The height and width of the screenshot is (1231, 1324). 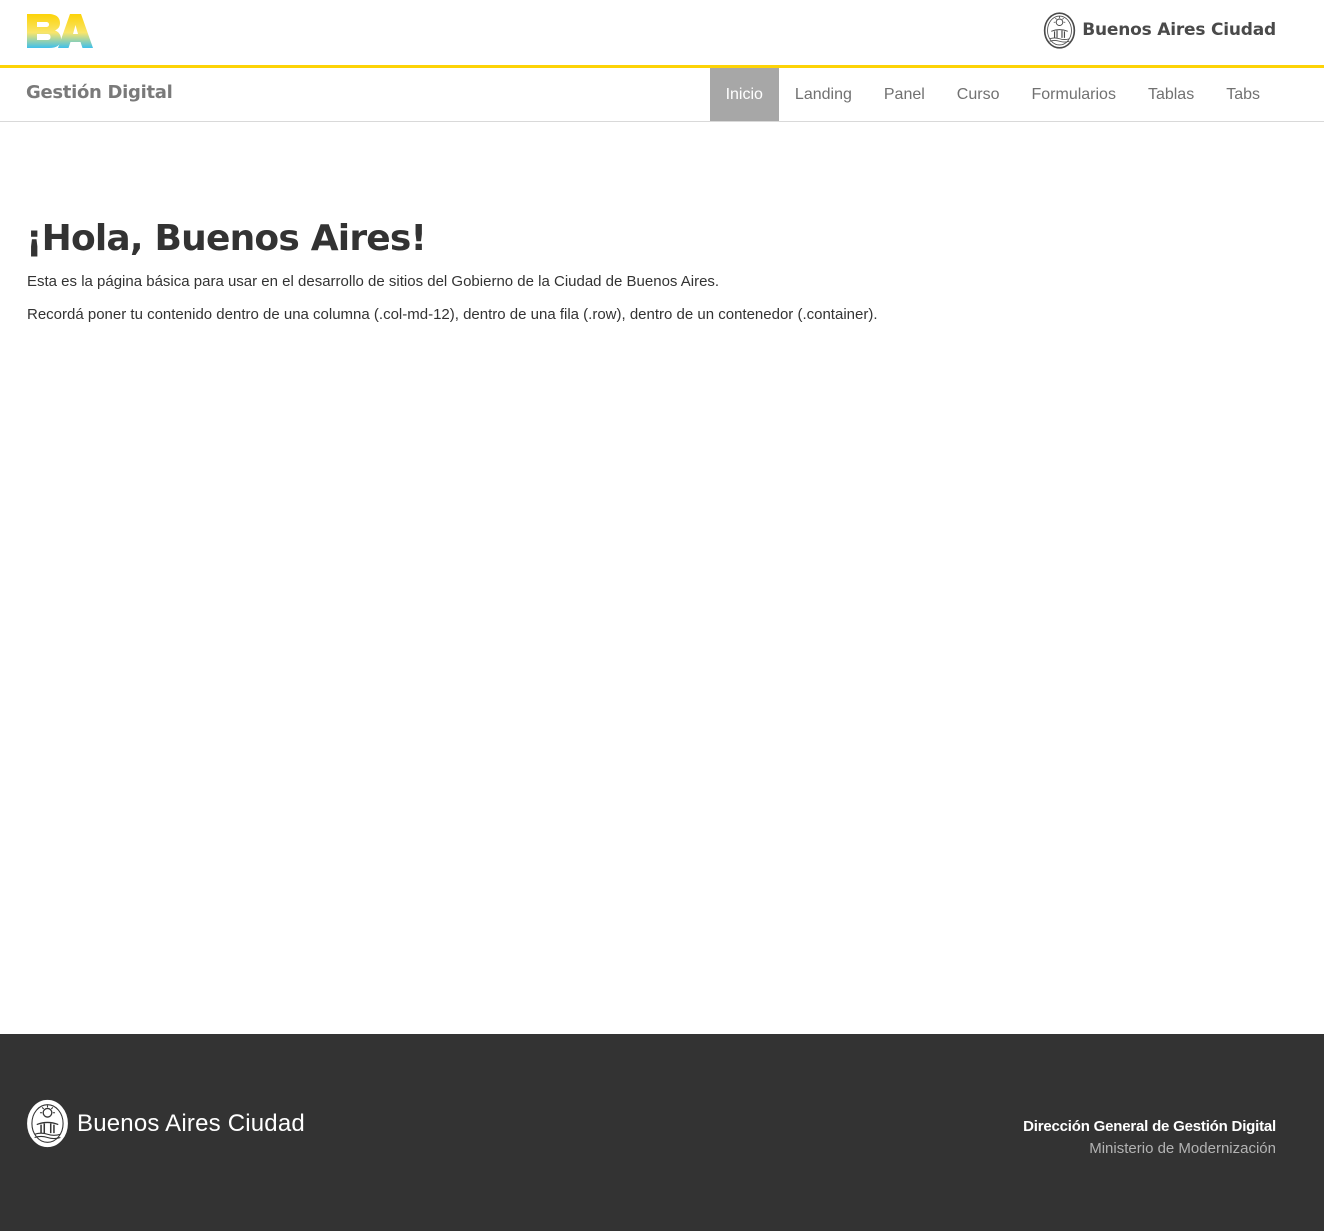 I want to click on city-brand-link: Buenos Aires Ciudad, so click(x=1159, y=30).